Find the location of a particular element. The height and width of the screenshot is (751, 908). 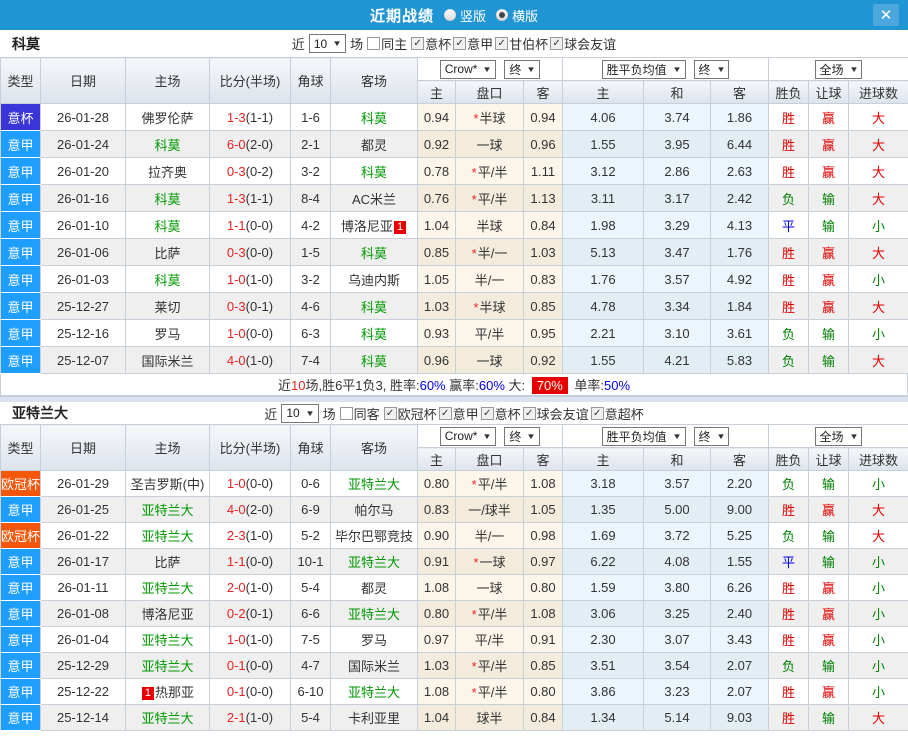

layout-radio-vertical: 竖版 is located at coordinates (464, 15).